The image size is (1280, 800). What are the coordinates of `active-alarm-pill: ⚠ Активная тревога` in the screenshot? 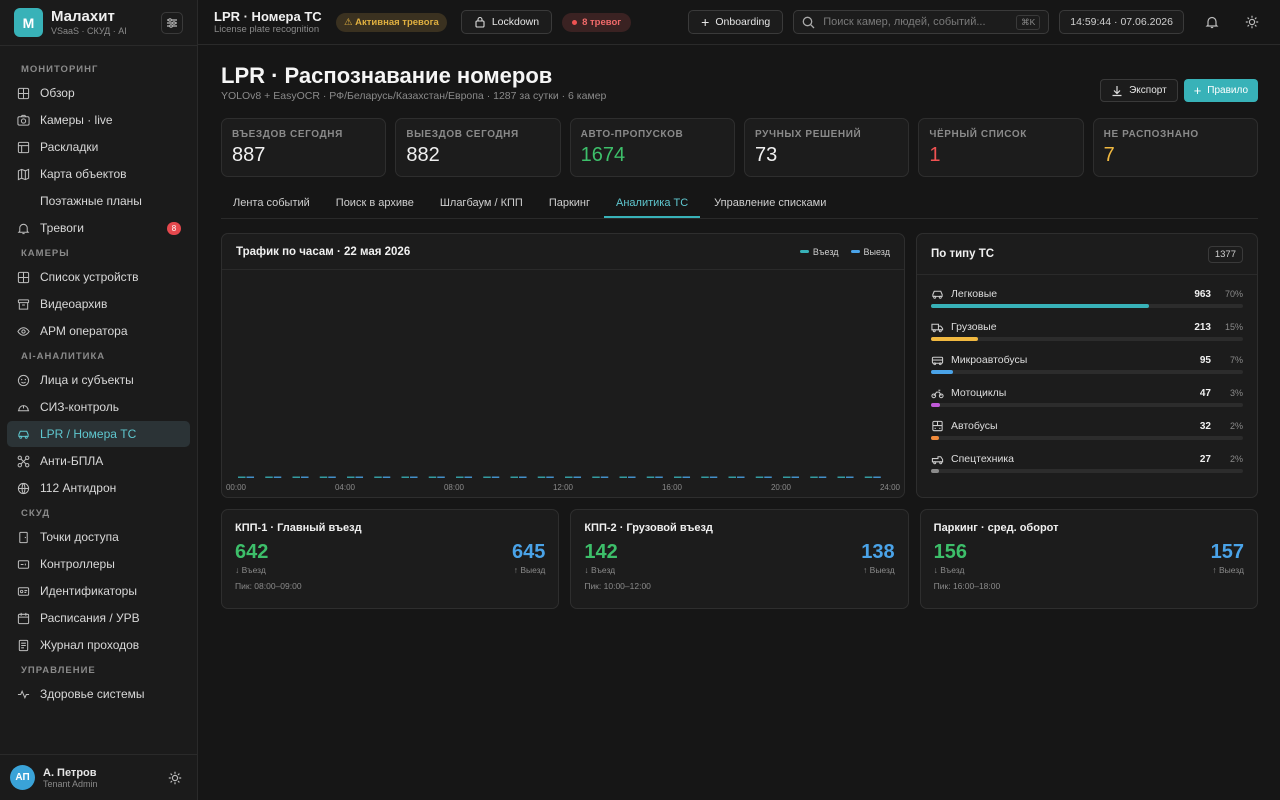 It's located at (391, 22).